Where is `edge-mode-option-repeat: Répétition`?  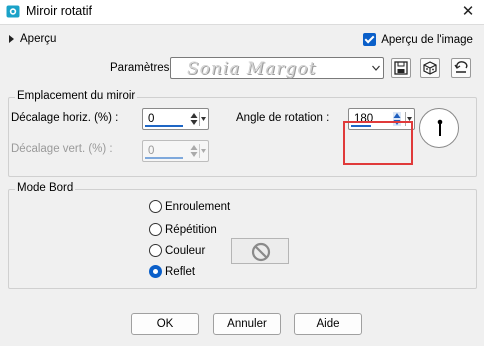 edge-mode-option-repeat: Répétition is located at coordinates (183, 229).